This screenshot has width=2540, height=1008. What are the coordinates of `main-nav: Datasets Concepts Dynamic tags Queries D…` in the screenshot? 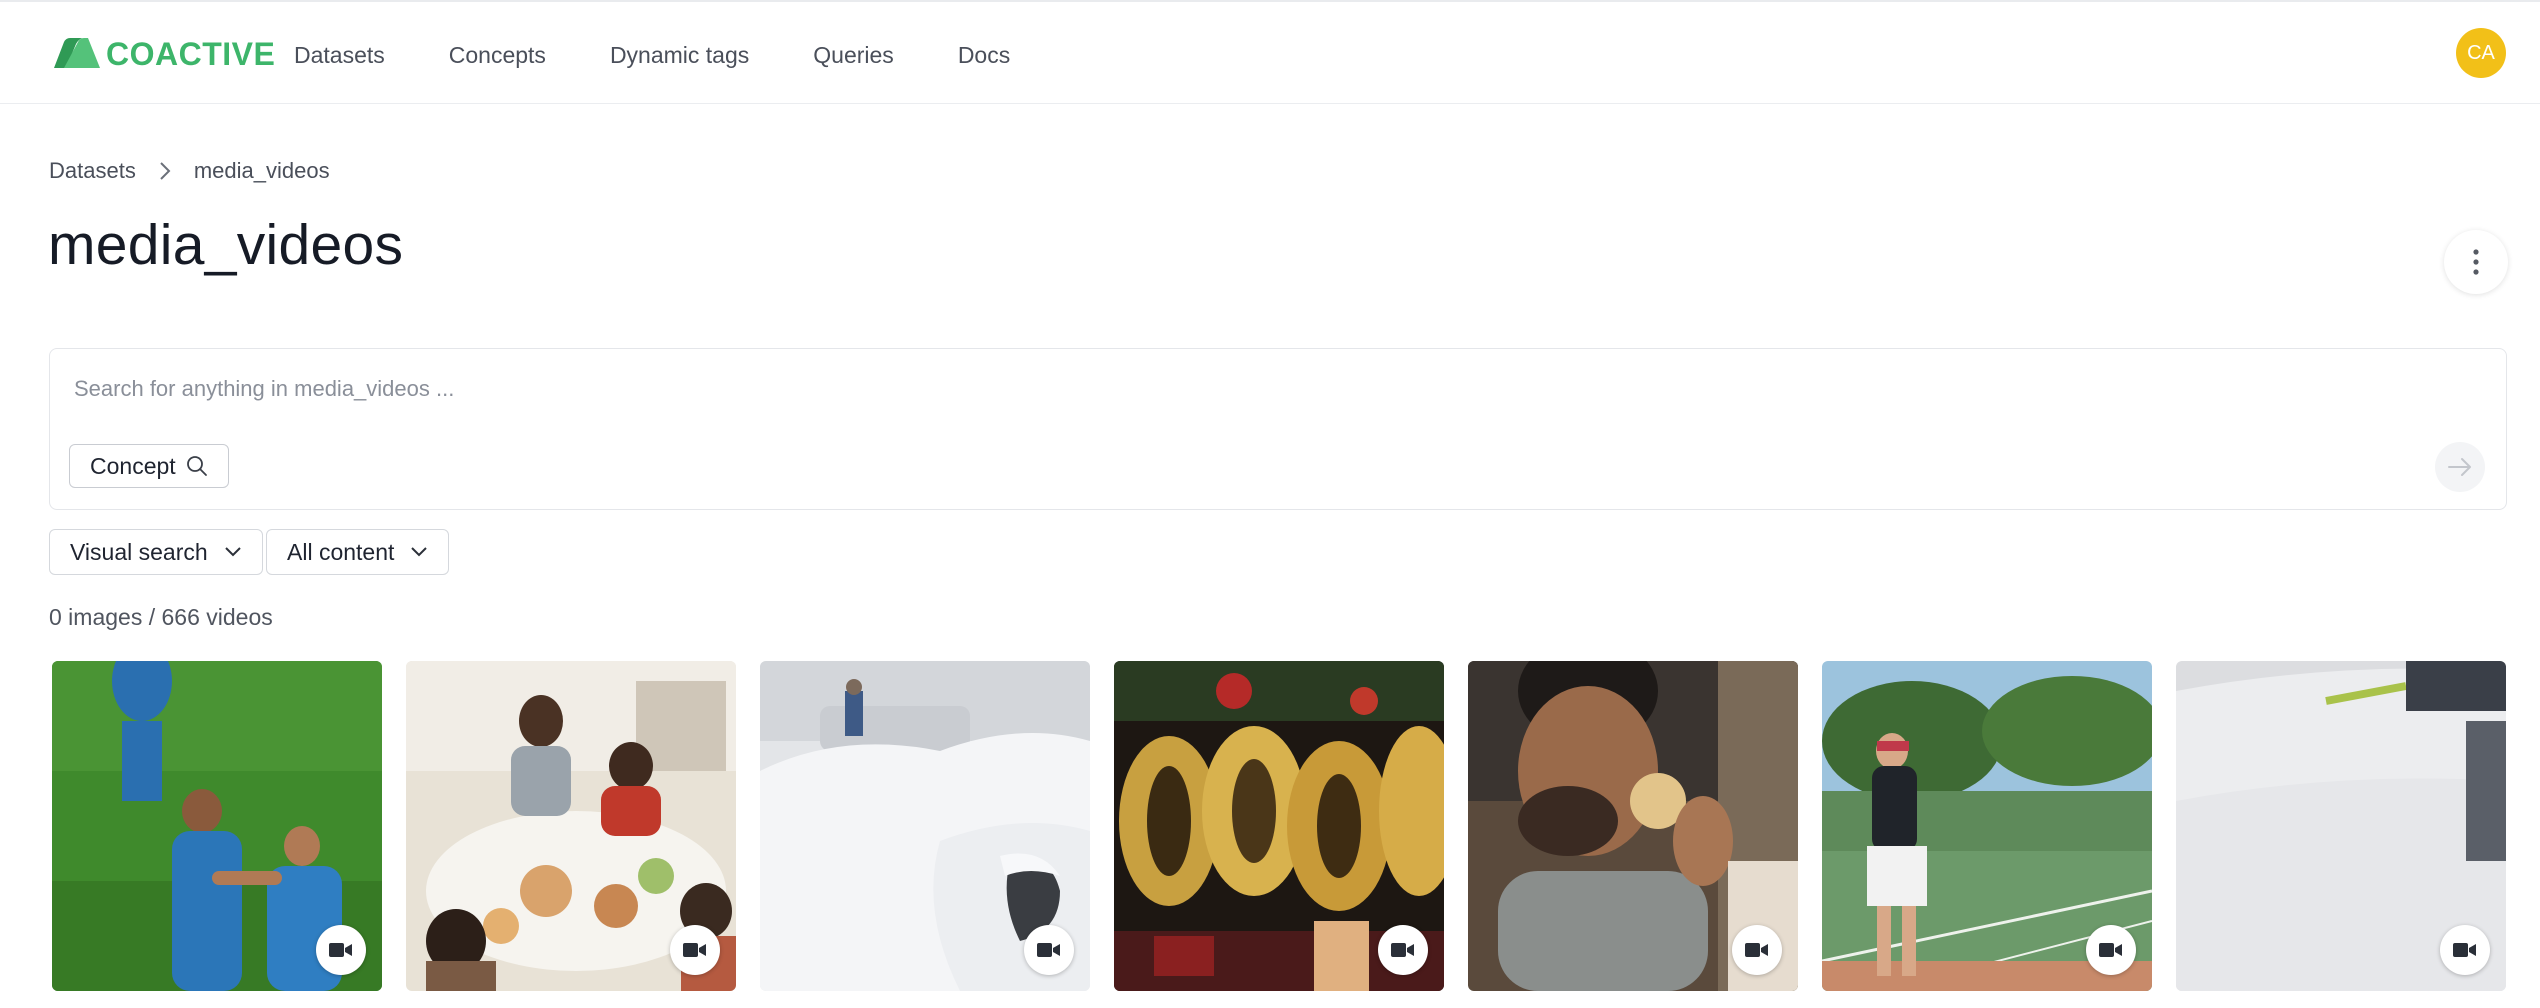 It's located at (684, 55).